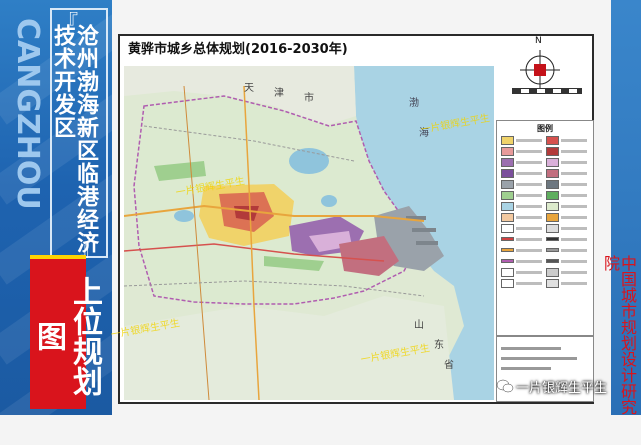 The width and height of the screenshot is (641, 445). I want to click on district-title-box: 『 沧州渤海新区临港经济技术开发区 』, so click(79, 134).